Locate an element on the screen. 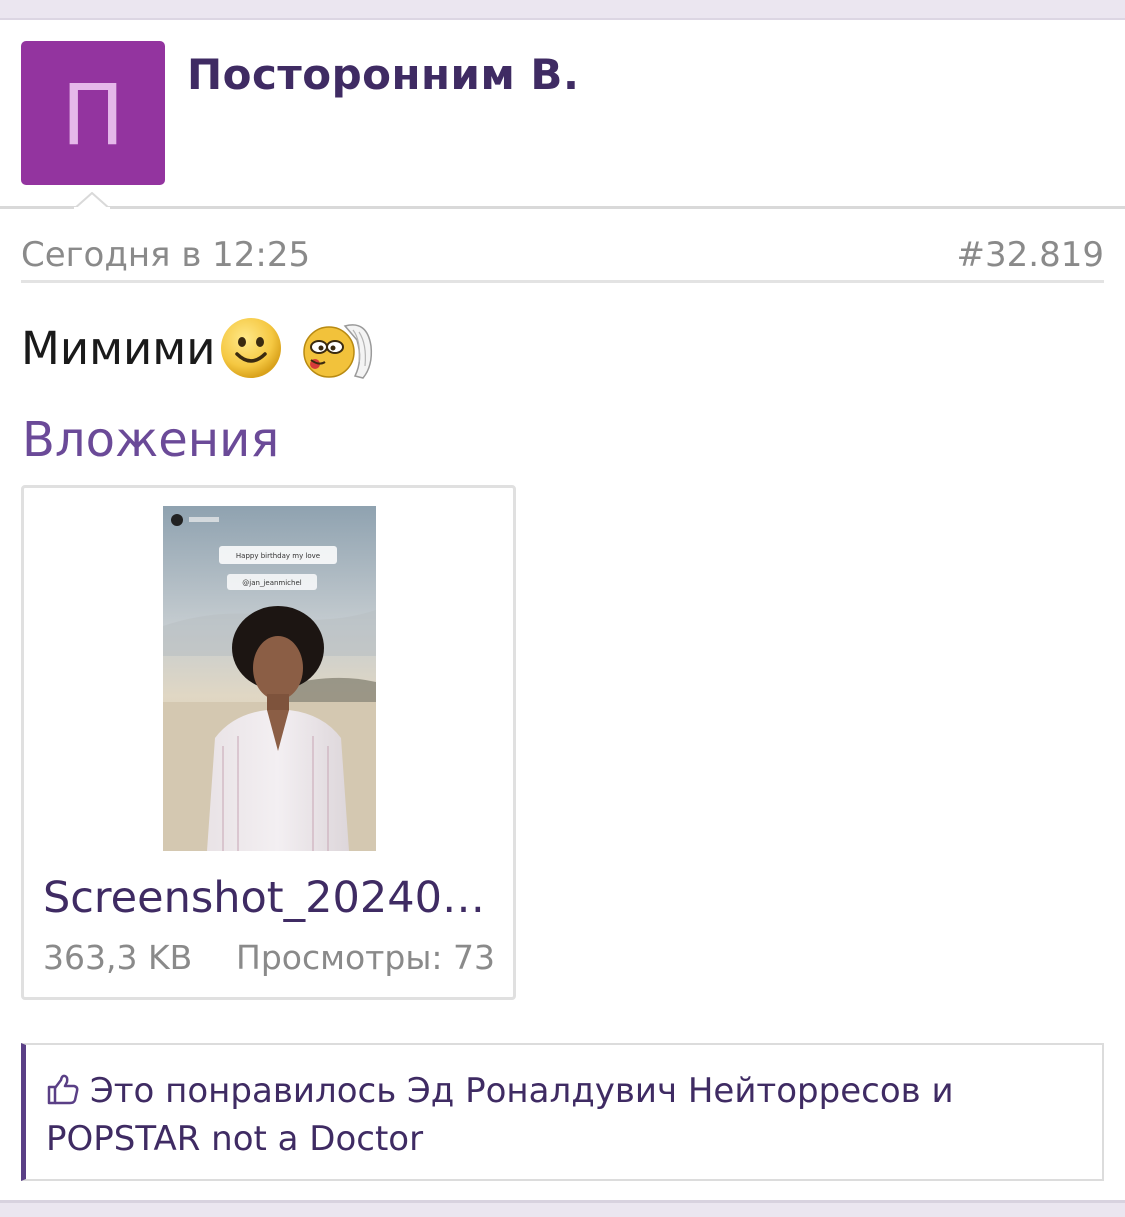 Image resolution: width=1125 pixels, height=1217 pixels. page-bottom-strip is located at coordinates (562, 1208).